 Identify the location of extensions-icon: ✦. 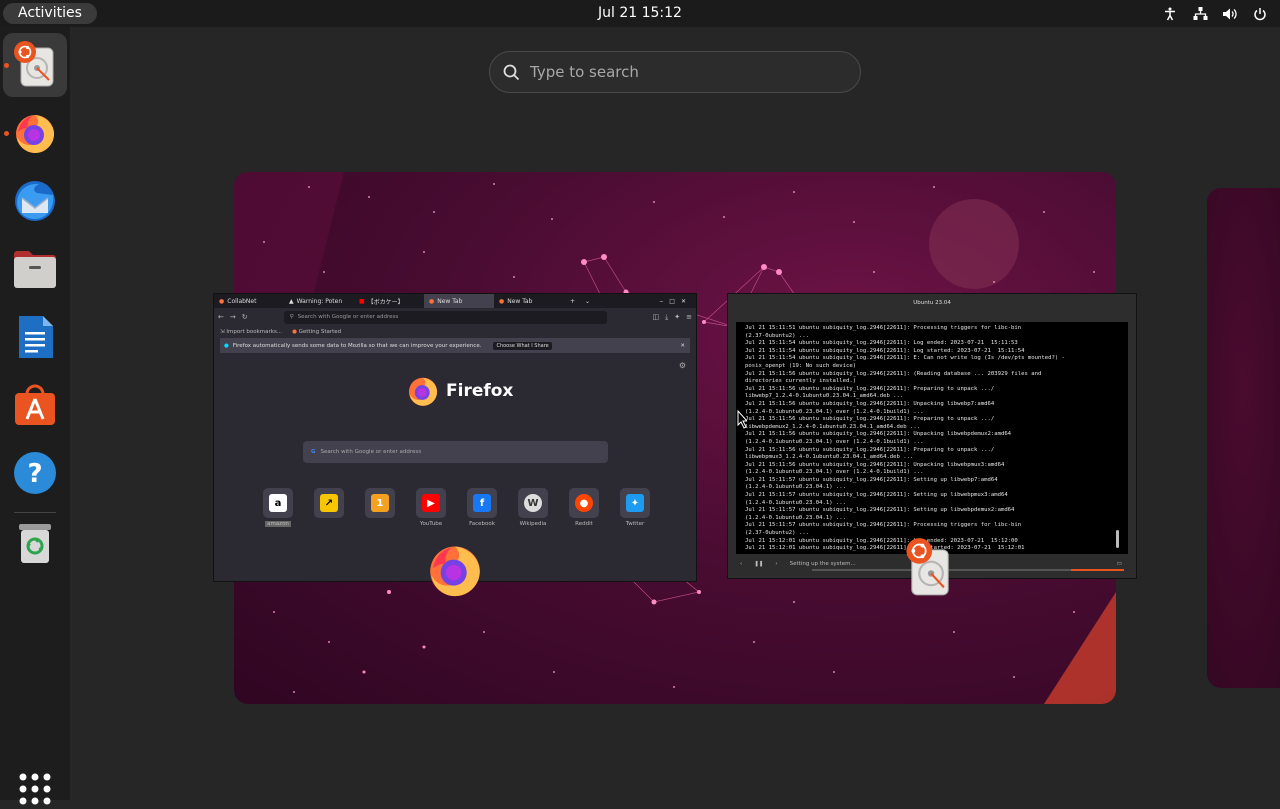
(677, 317).